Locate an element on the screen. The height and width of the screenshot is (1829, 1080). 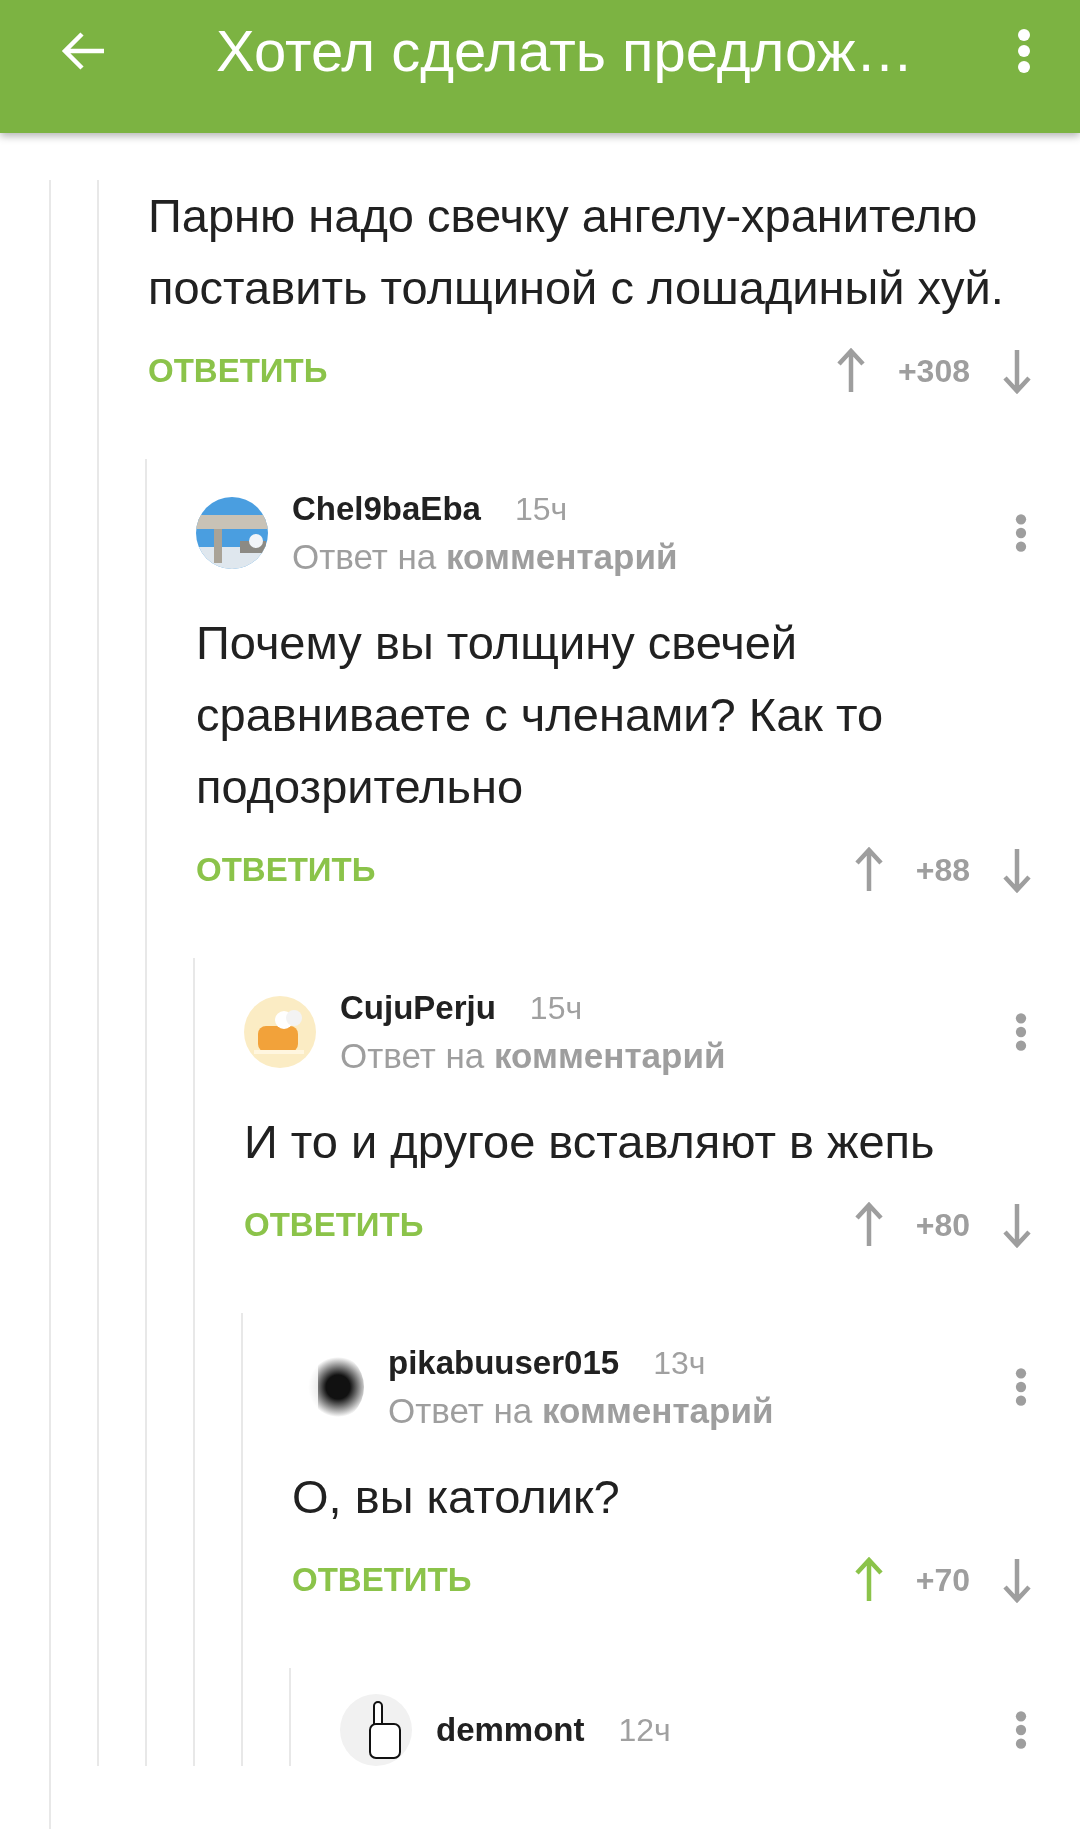
comment-text: Парню надо свечку ангелу-хранителю поставить толщиной с лошадиный хуй. is located at coordinates (576, 252).